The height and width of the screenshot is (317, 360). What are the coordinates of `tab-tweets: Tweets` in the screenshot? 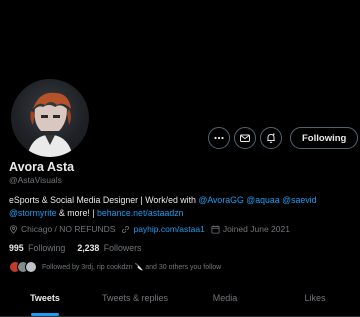 It's located at (45, 301).